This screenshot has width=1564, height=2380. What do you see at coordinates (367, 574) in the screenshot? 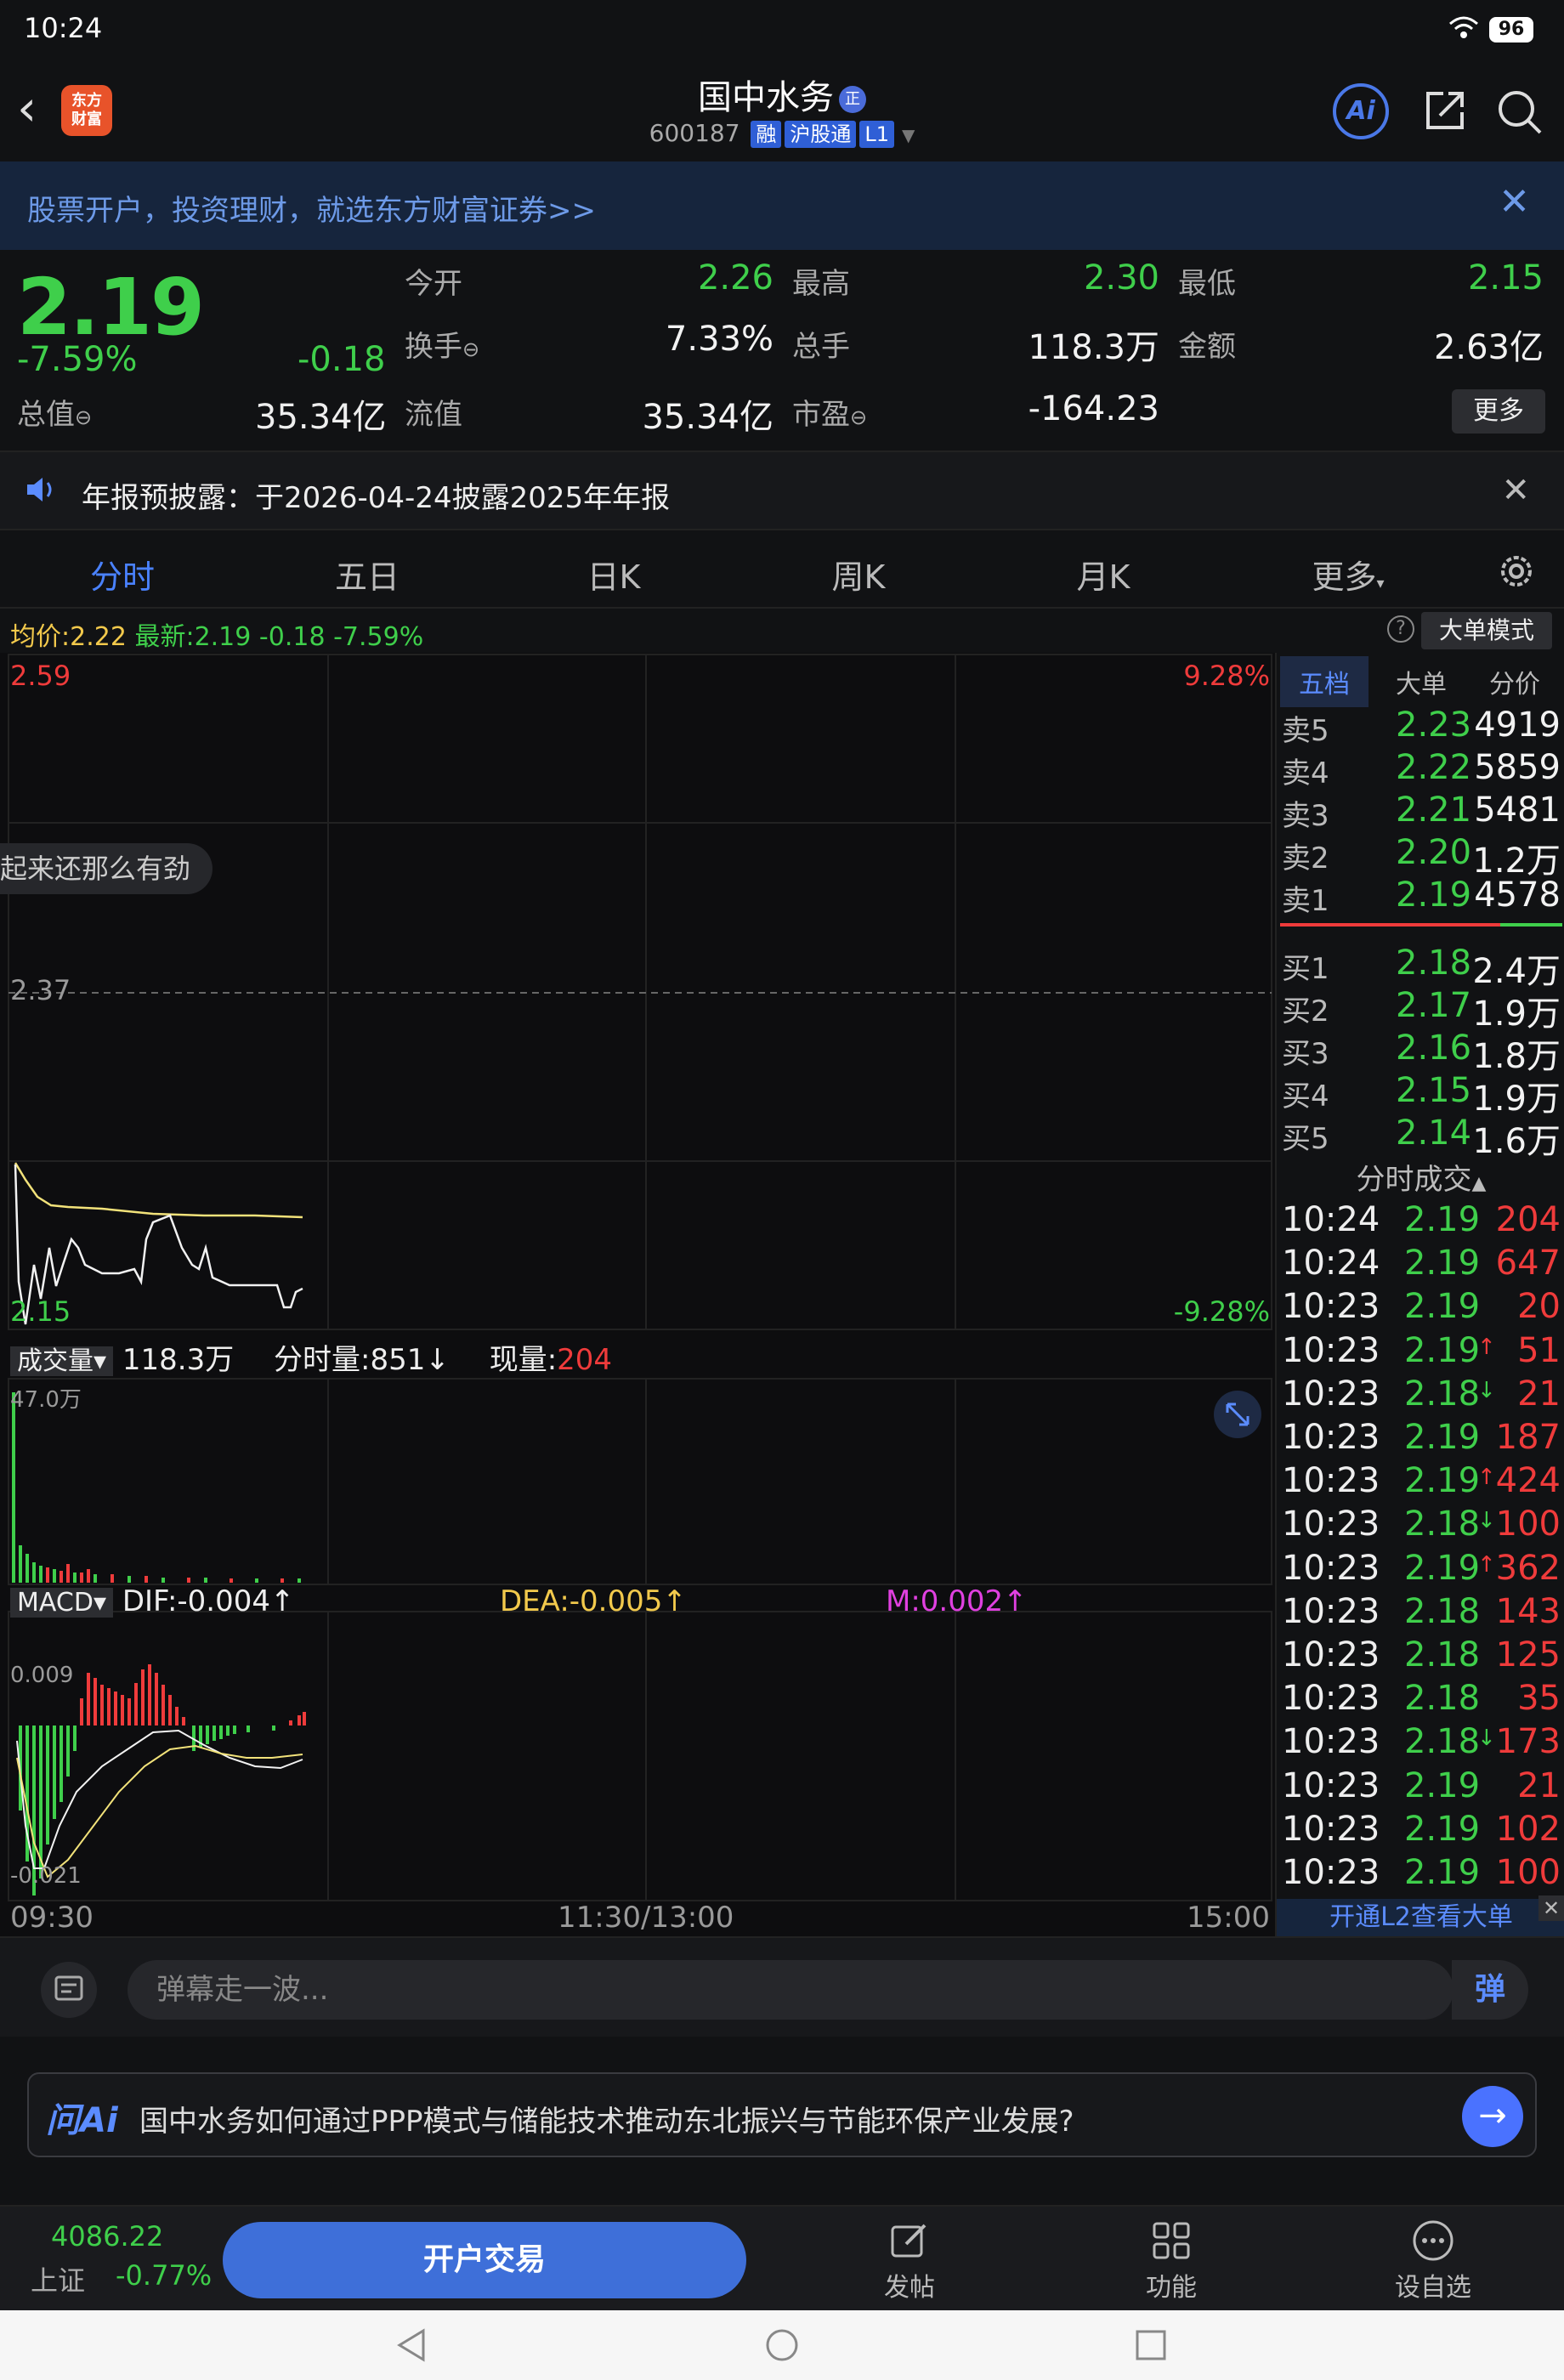
I see `tab-five-day: 五日` at bounding box center [367, 574].